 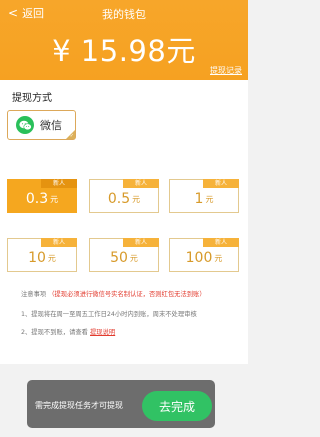 I want to click on notes-warning-line: 注意事项 （提现必须进行微信号实名制认证，否则红包无法到账）, so click(x=113, y=293).